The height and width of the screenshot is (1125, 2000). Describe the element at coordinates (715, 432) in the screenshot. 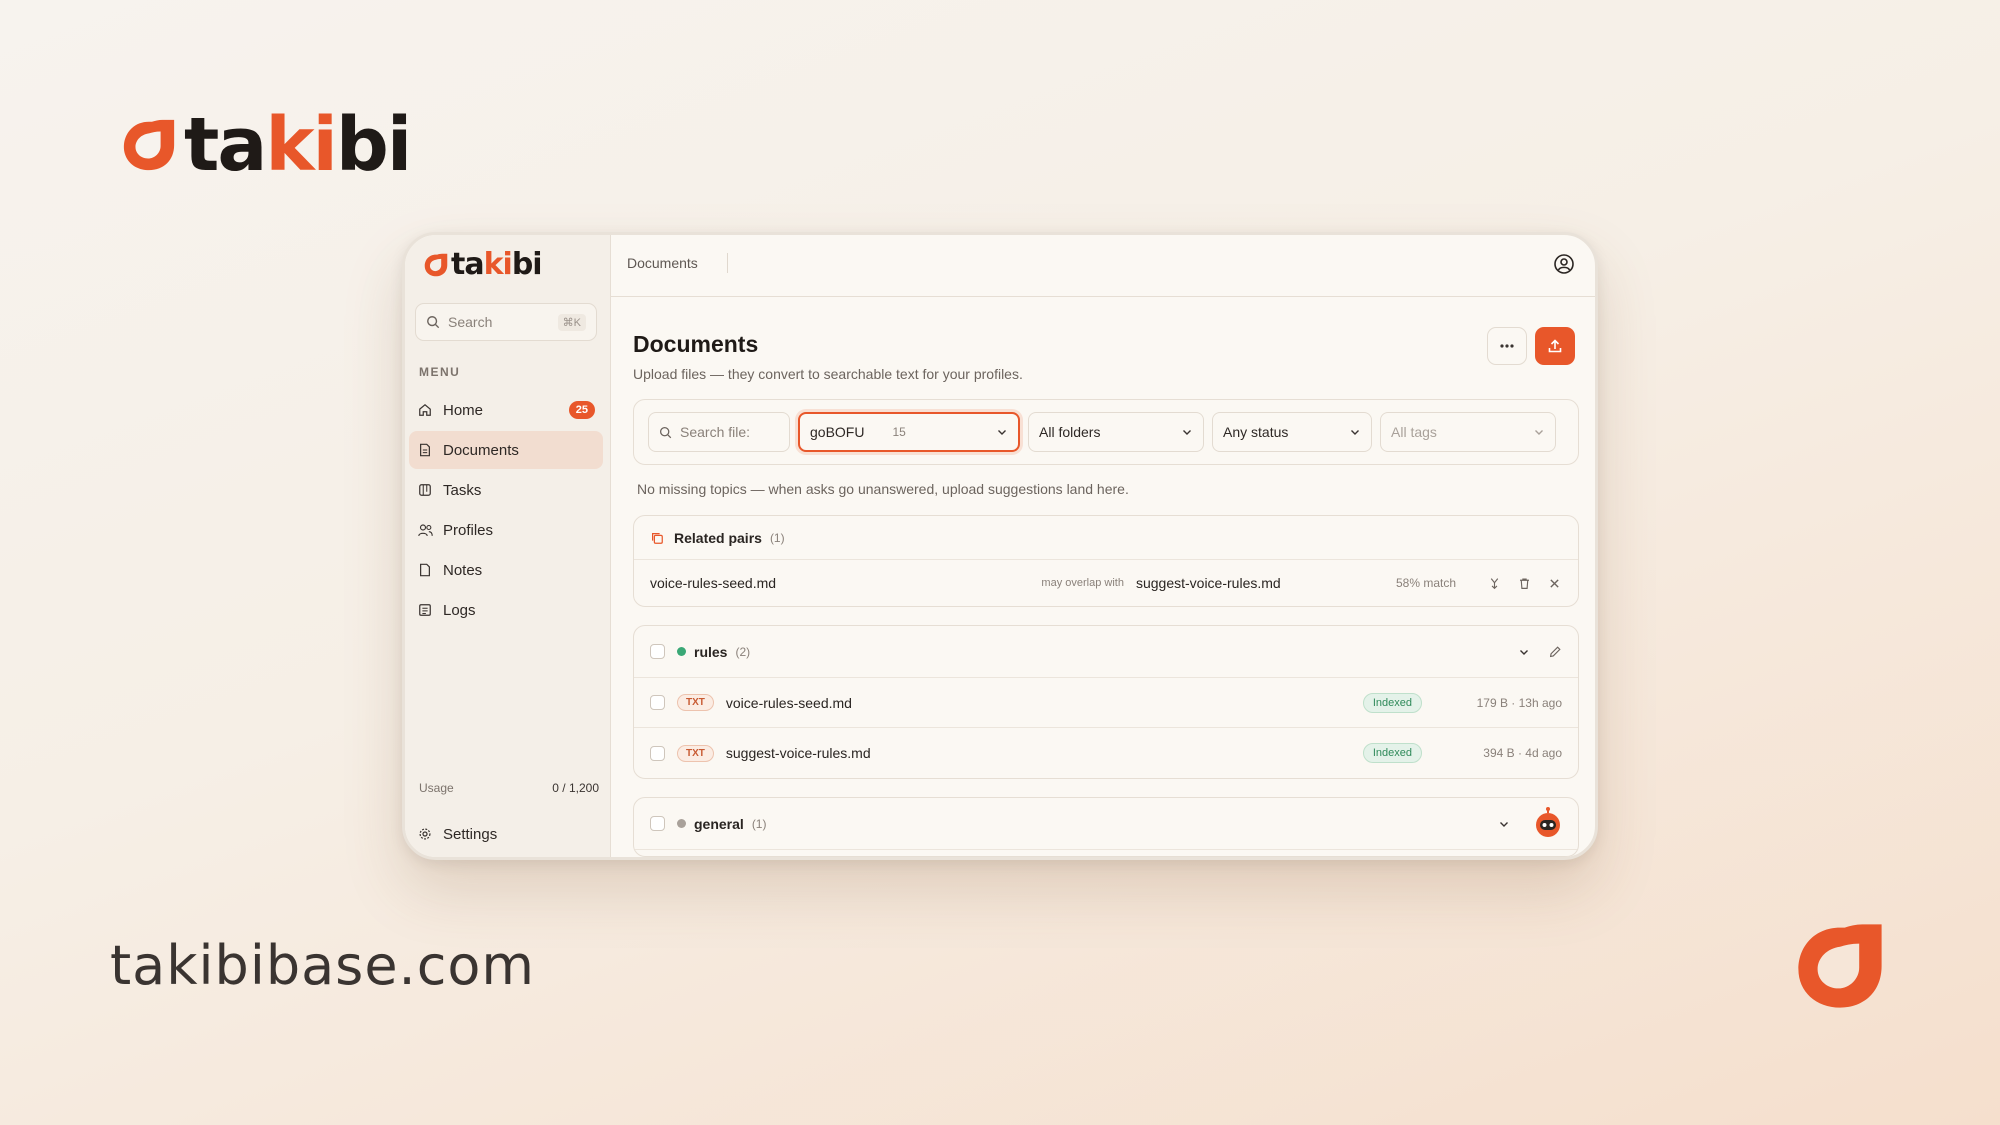

I see `file-search-placeholder: Search file:` at that location.